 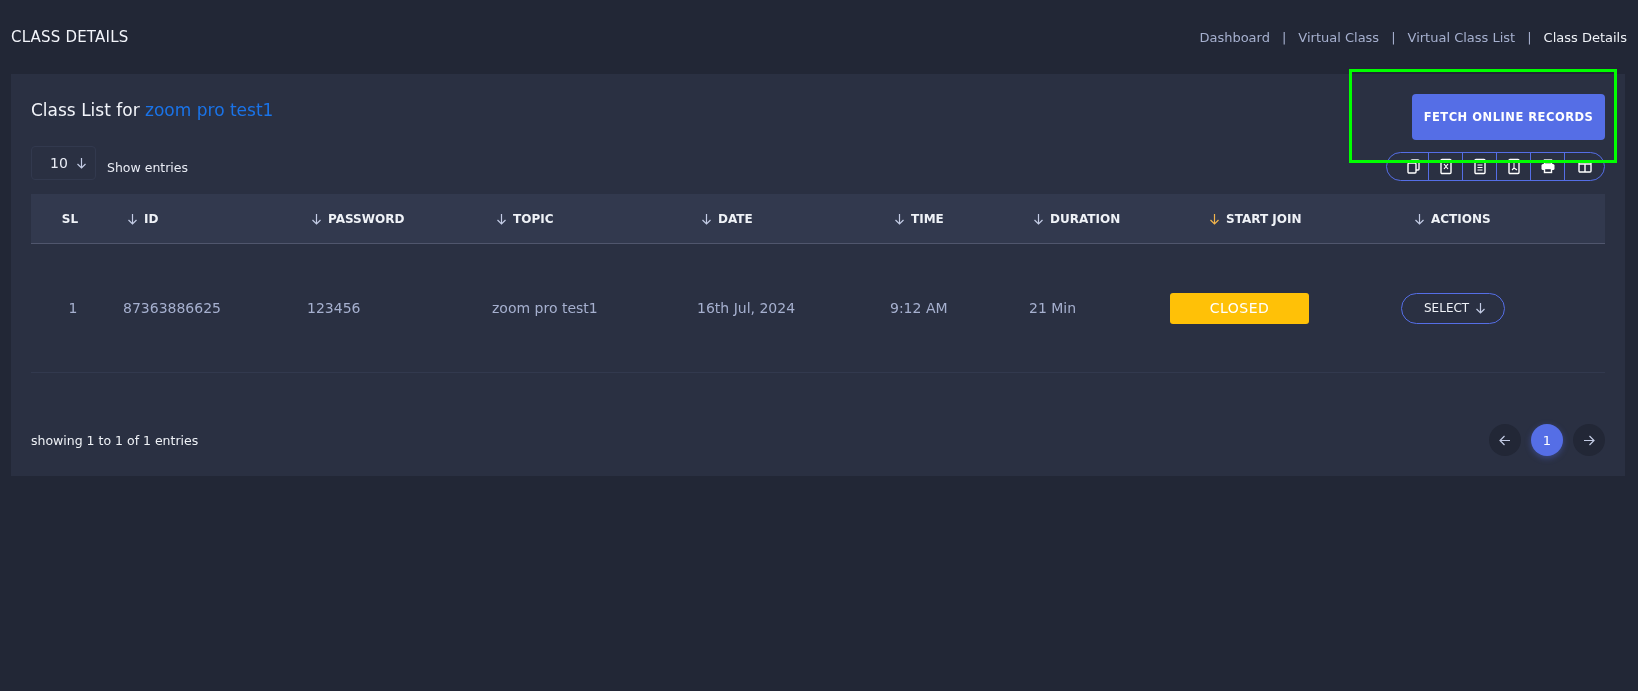 I want to click on page-number-button: 1, so click(x=1547, y=440).